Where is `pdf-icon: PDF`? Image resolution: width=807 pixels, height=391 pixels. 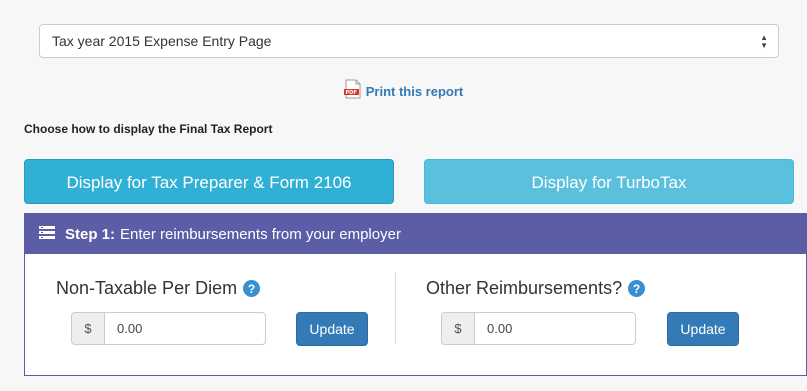 pdf-icon: PDF is located at coordinates (352, 91).